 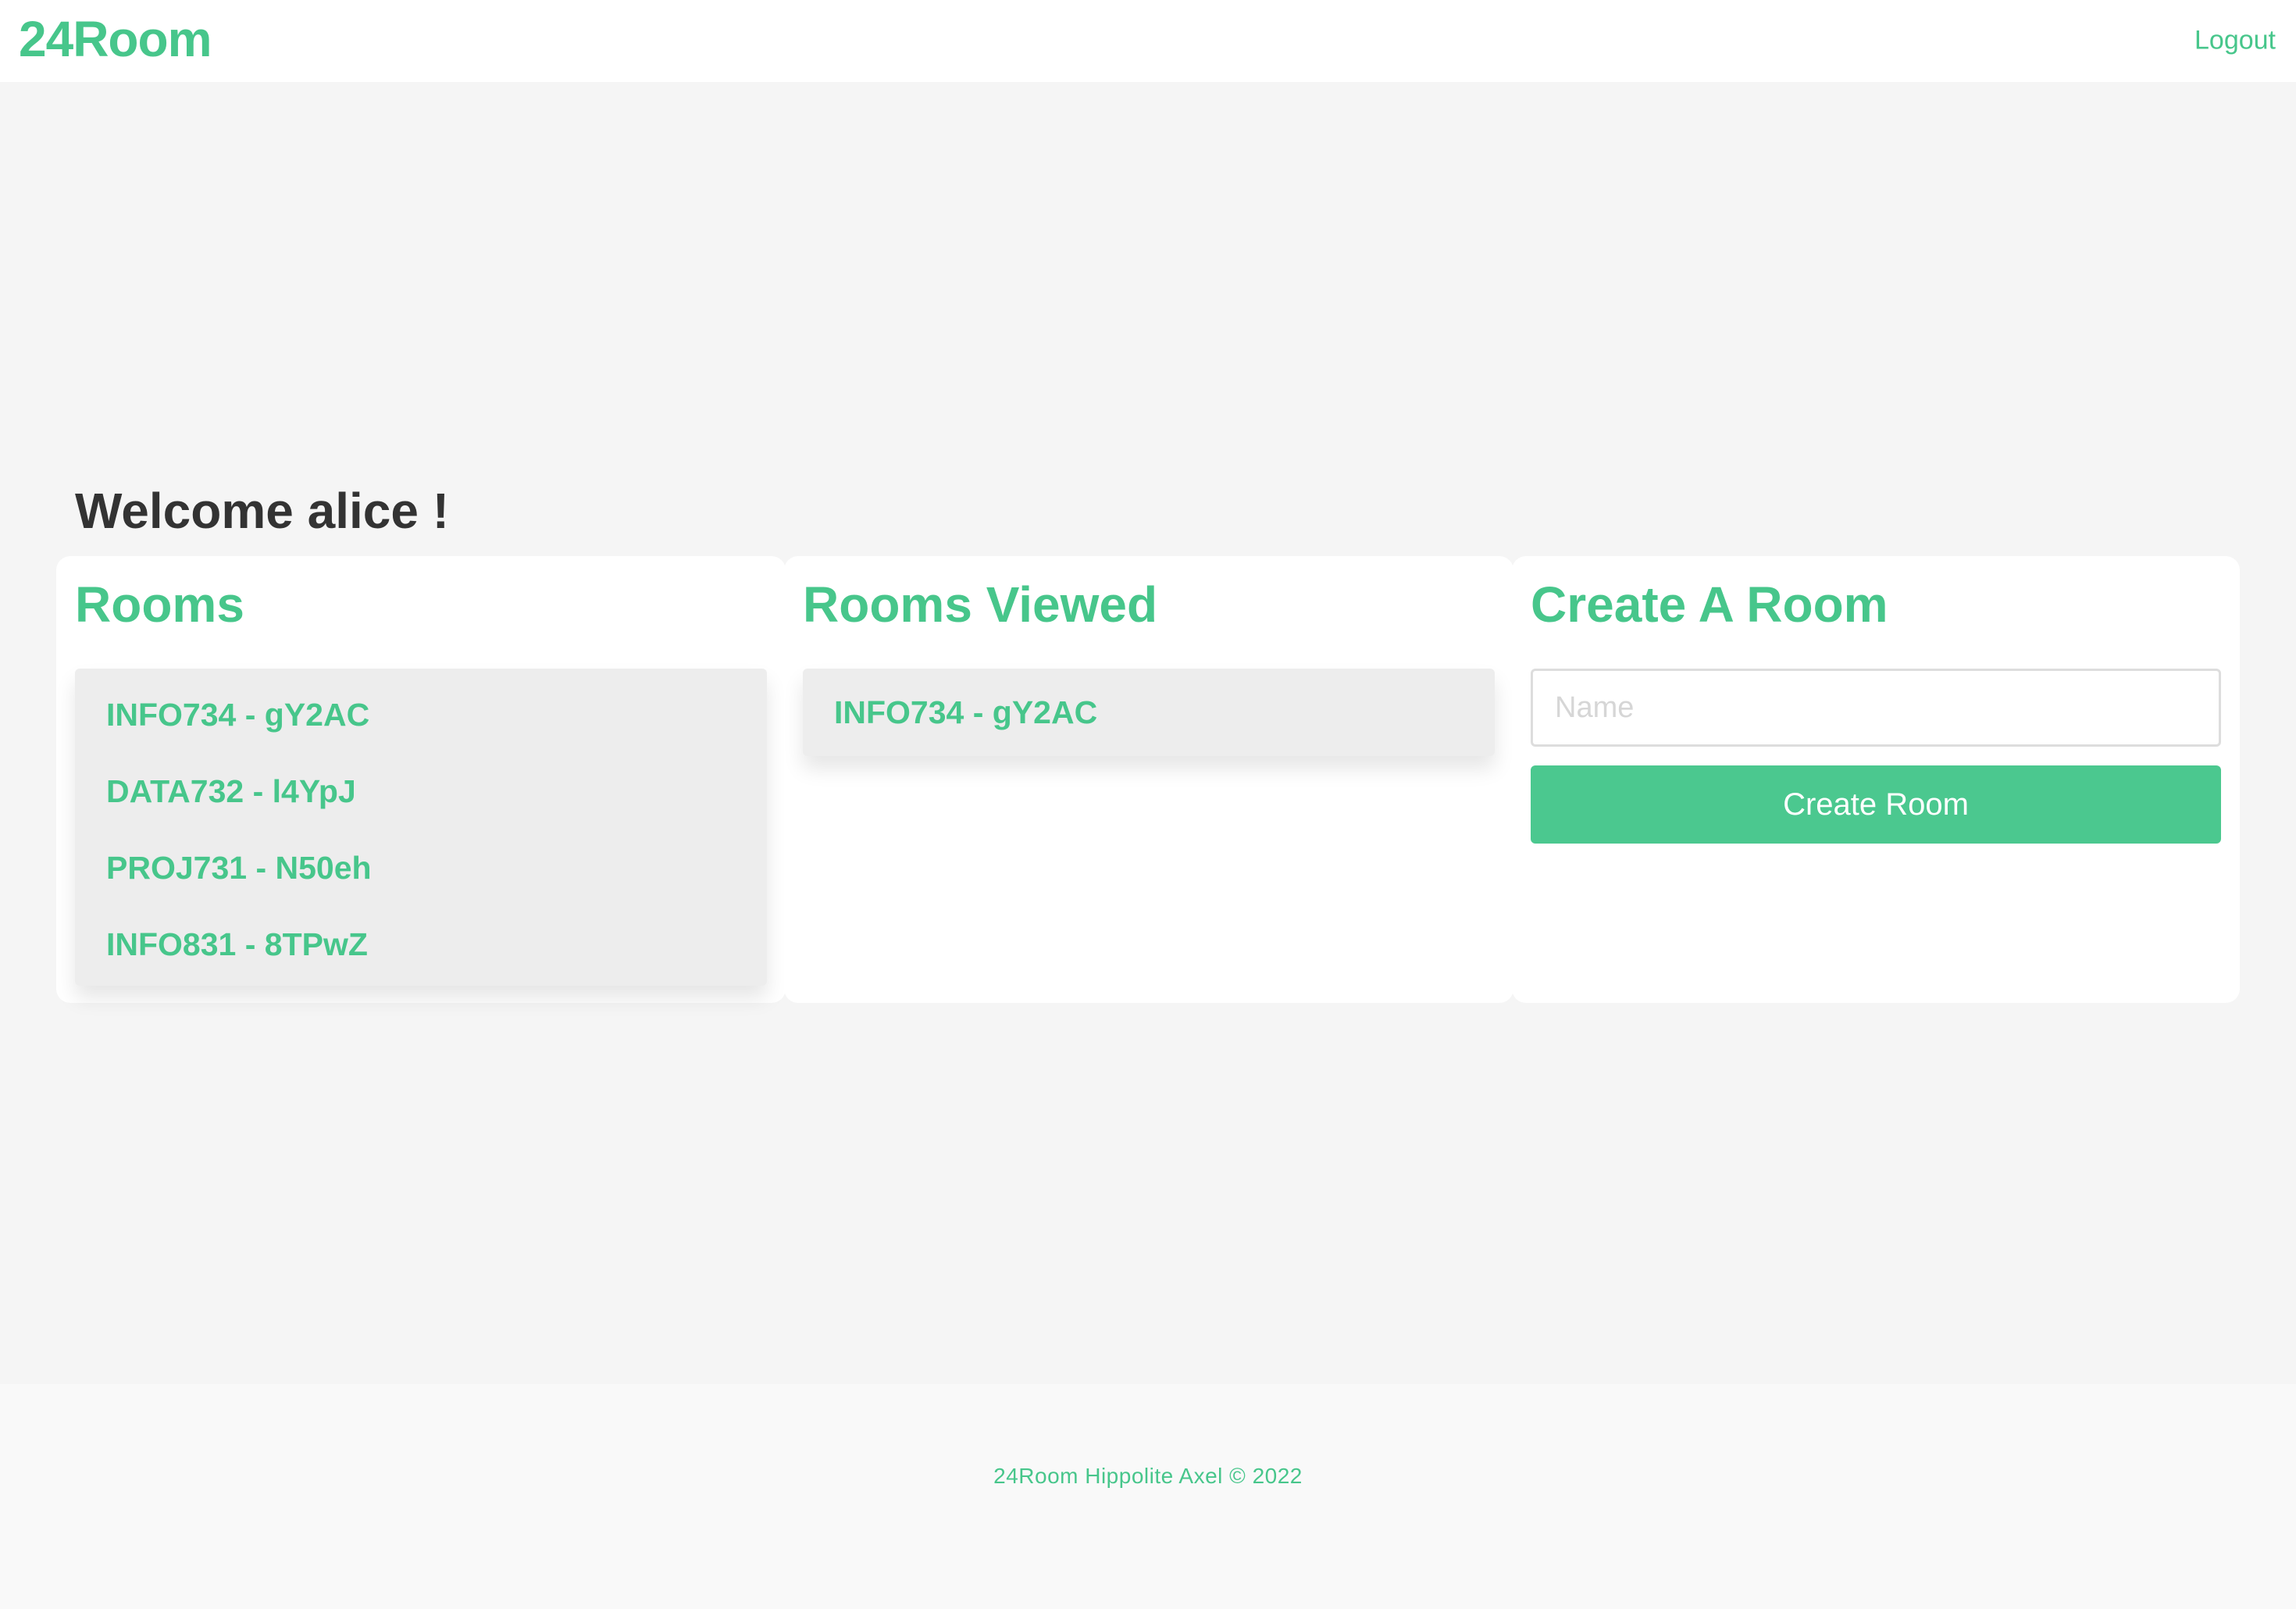 What do you see at coordinates (1148, 779) in the screenshot?
I see `rooms-viewed-card: Rooms Viewed INFO734 - gY2AC` at bounding box center [1148, 779].